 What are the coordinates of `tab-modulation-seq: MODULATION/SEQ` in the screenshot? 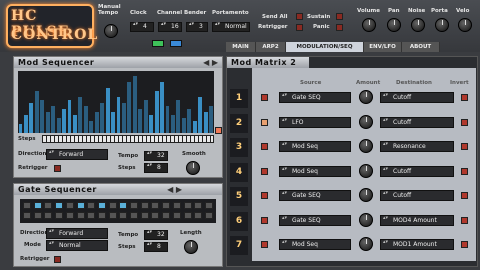 It's located at (325, 47).